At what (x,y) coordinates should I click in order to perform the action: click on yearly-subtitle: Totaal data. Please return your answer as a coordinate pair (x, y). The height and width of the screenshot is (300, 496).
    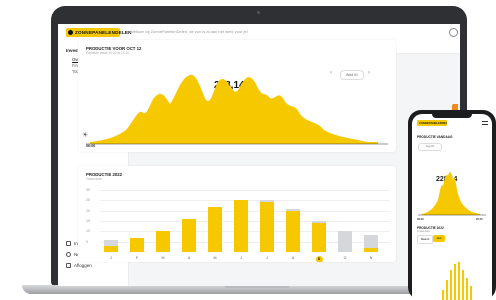
    Looking at the image, I should click on (94, 179).